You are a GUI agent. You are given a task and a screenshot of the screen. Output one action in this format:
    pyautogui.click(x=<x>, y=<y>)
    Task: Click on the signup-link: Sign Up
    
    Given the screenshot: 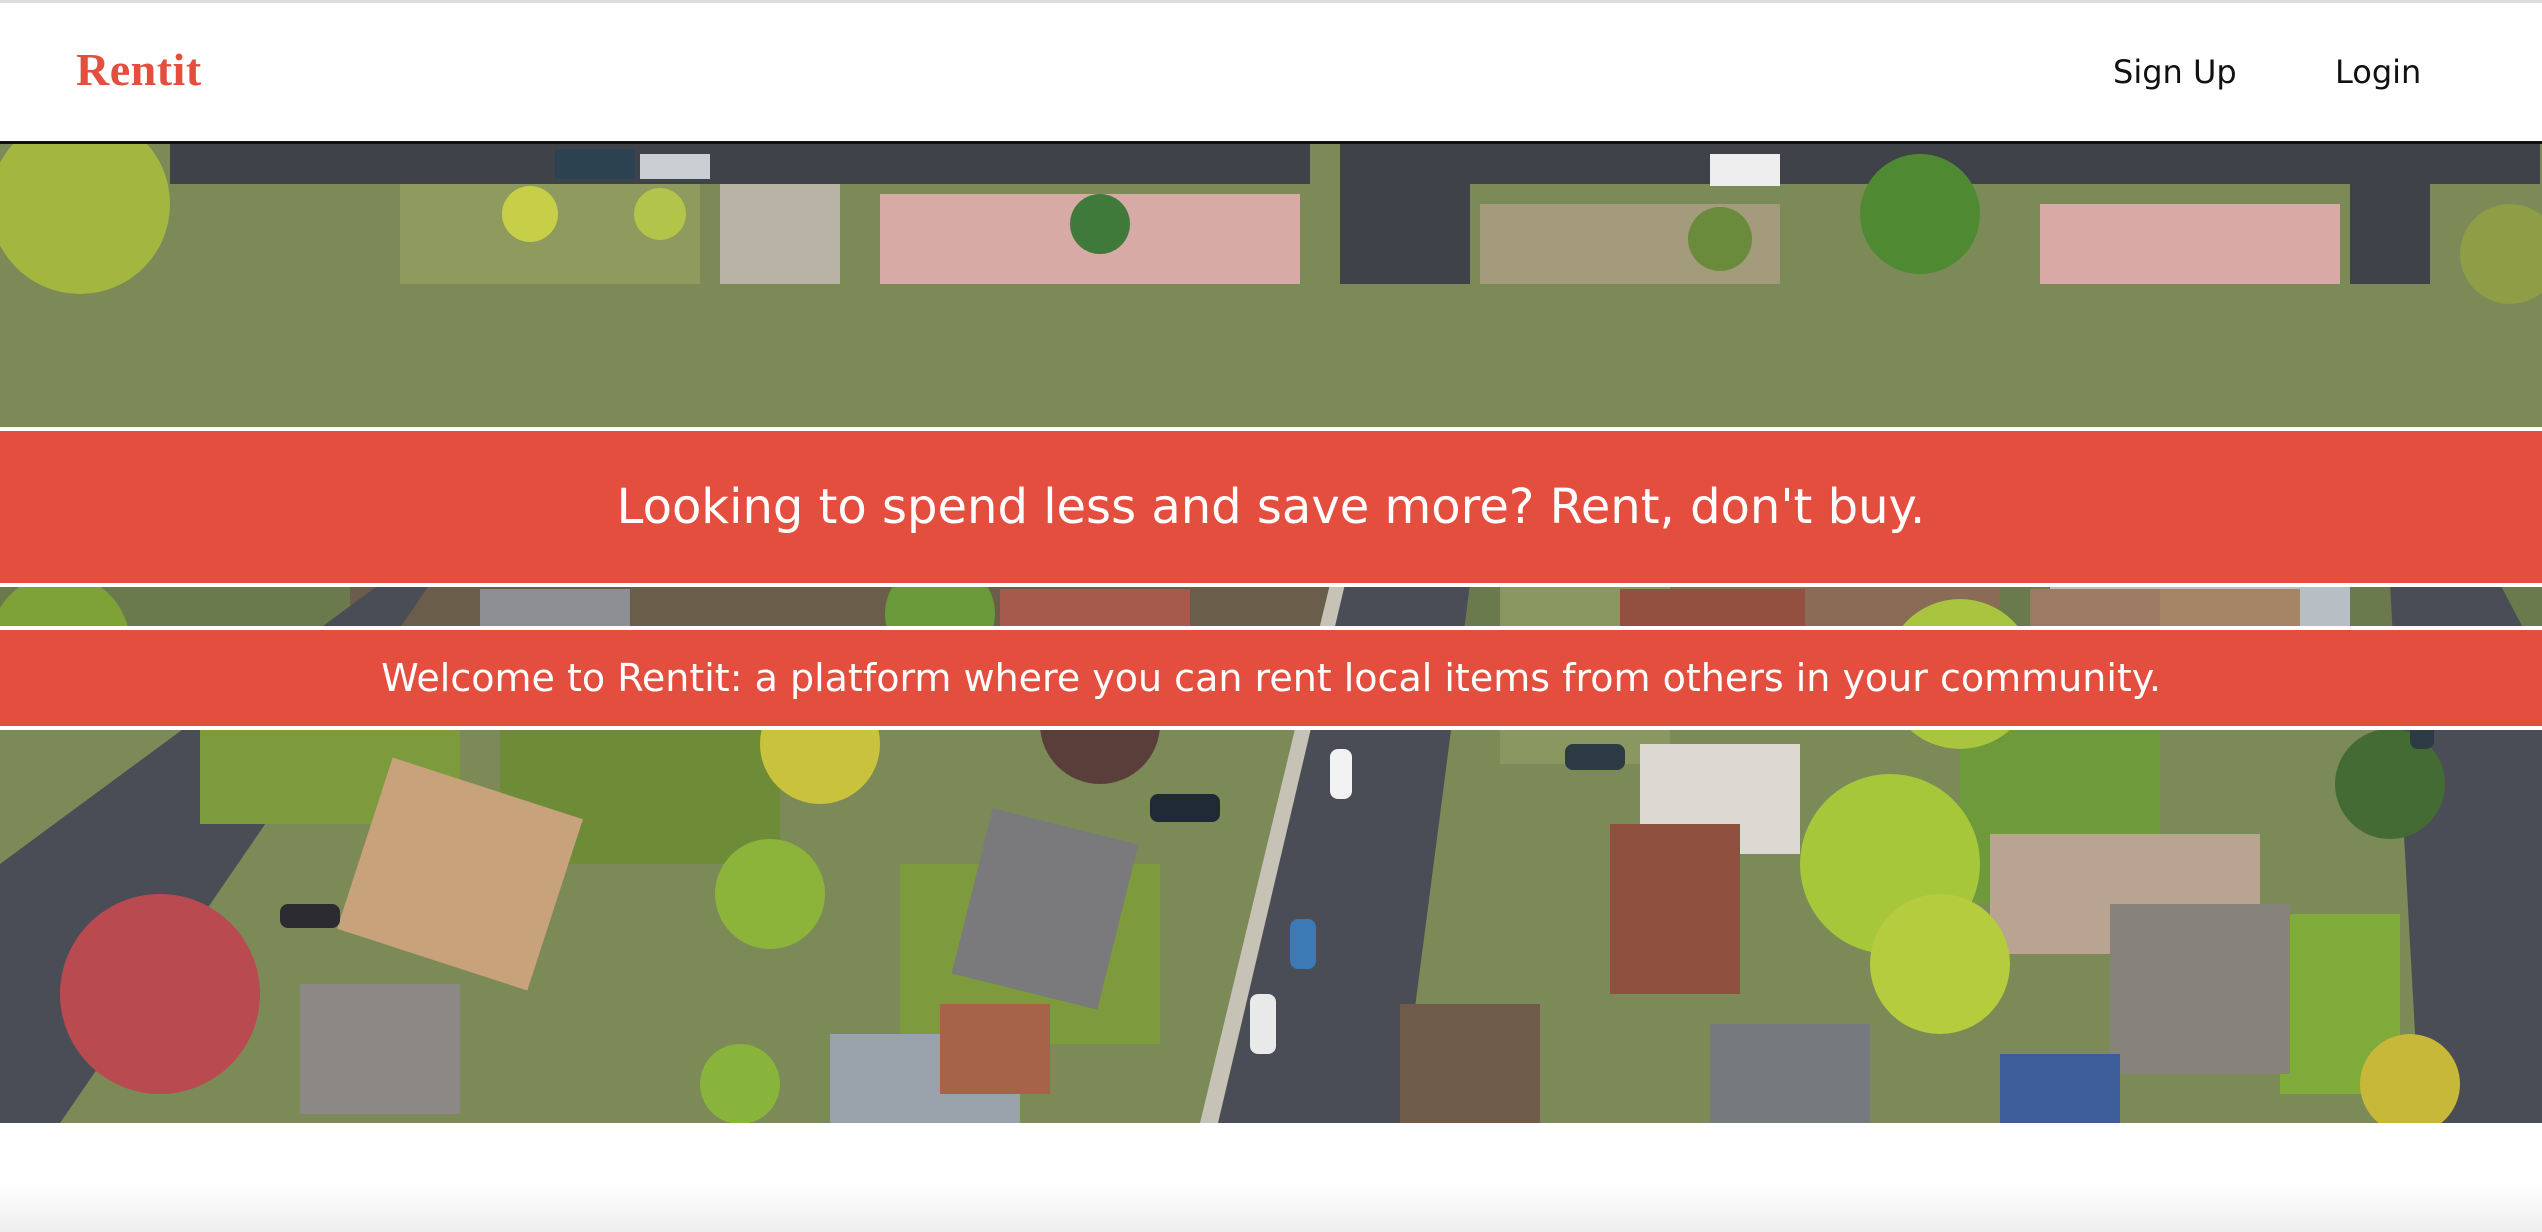 What is the action you would take?
    pyautogui.click(x=2175, y=72)
    